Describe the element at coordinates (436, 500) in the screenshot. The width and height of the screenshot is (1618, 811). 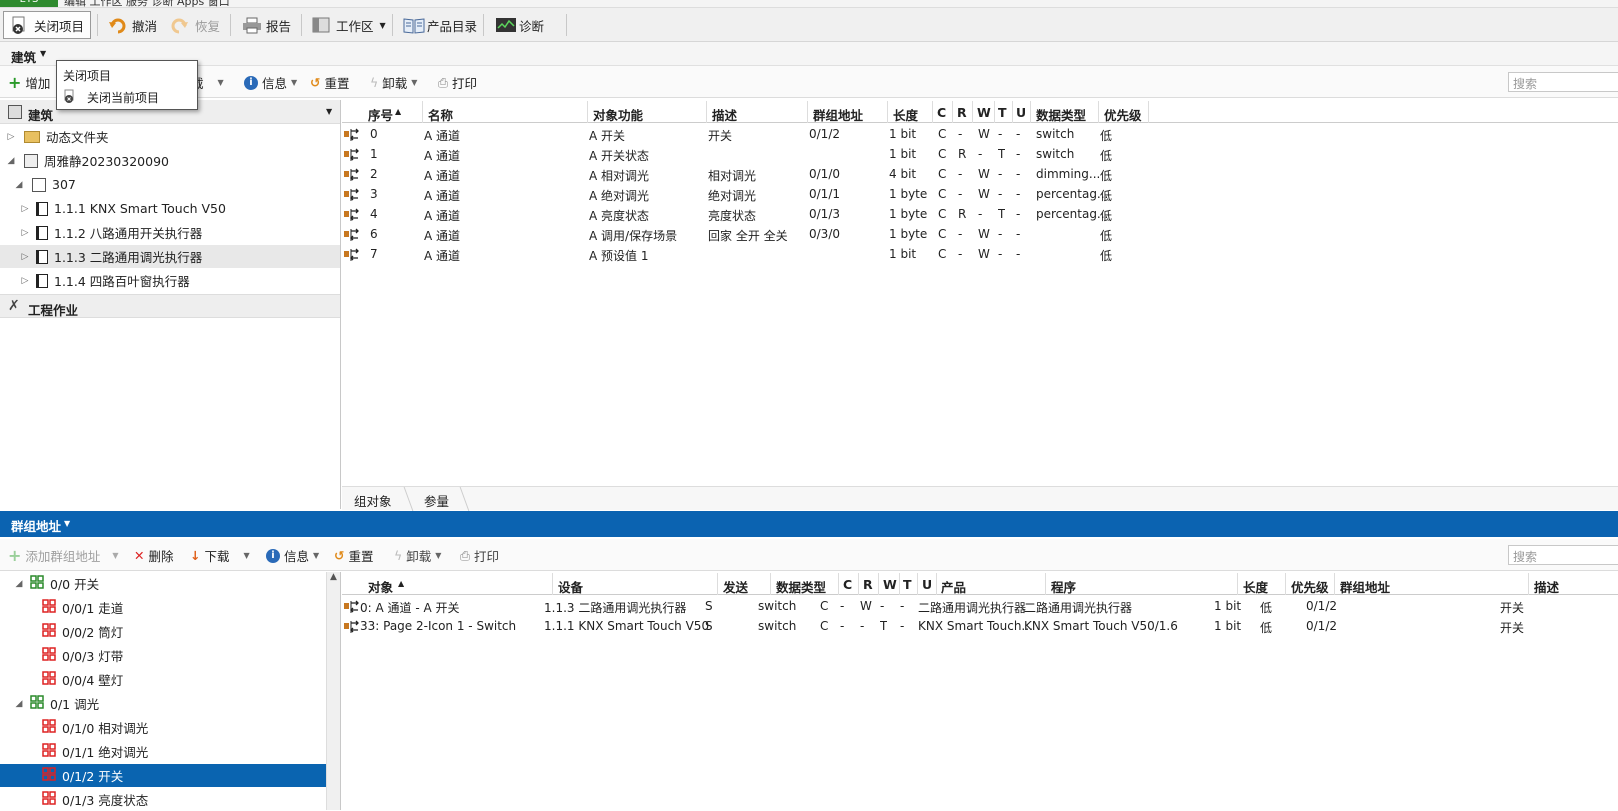
I see `tab-parameters: 参量` at that location.